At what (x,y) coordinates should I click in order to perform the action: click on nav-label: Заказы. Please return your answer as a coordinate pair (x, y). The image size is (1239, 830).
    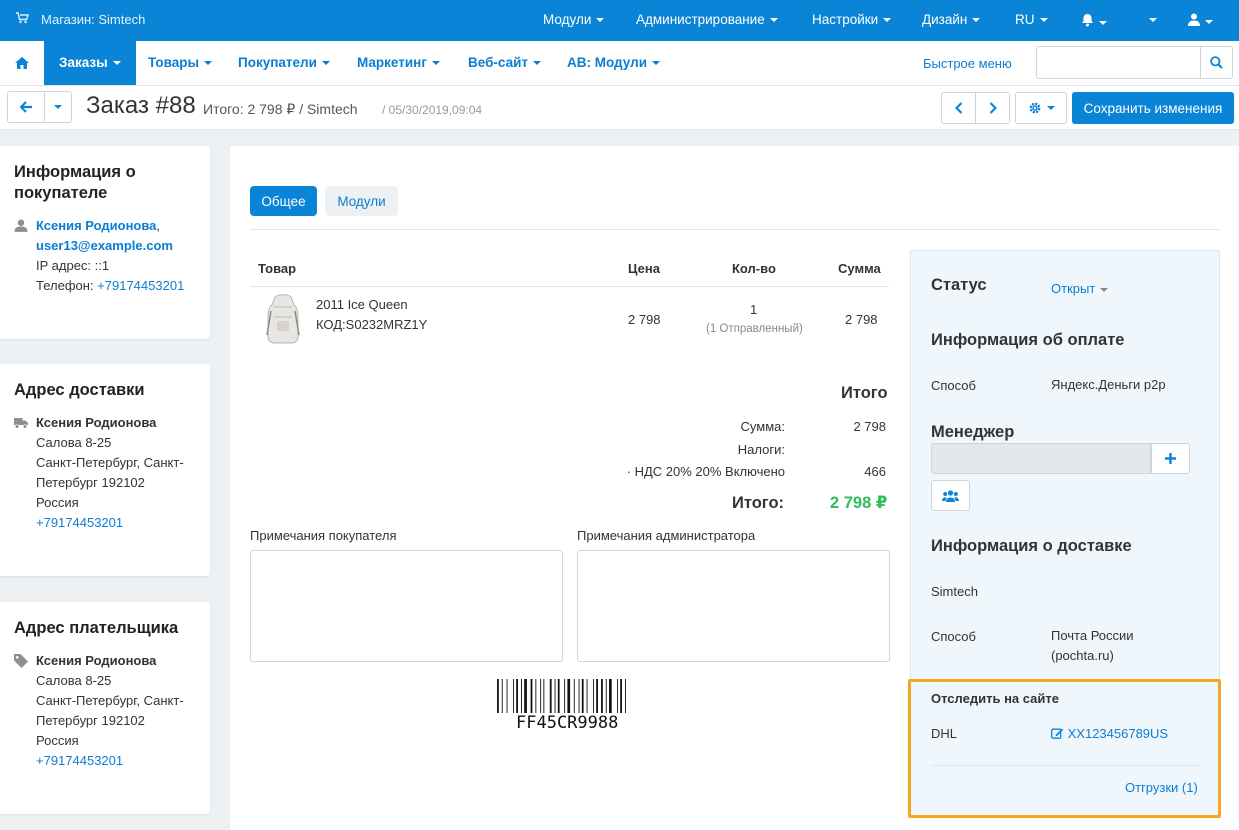
    Looking at the image, I should click on (83, 62).